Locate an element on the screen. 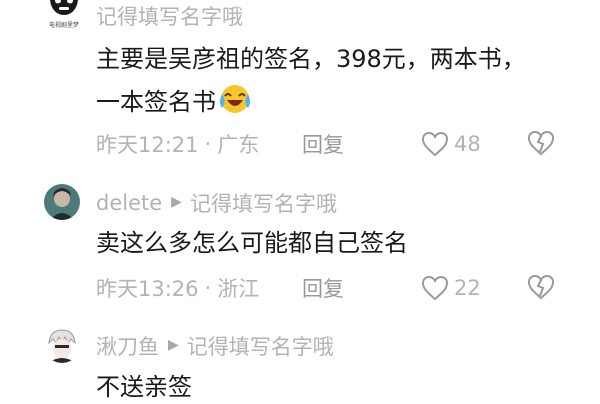 The height and width of the screenshot is (404, 600). like-button: 22 is located at coordinates (450, 288).